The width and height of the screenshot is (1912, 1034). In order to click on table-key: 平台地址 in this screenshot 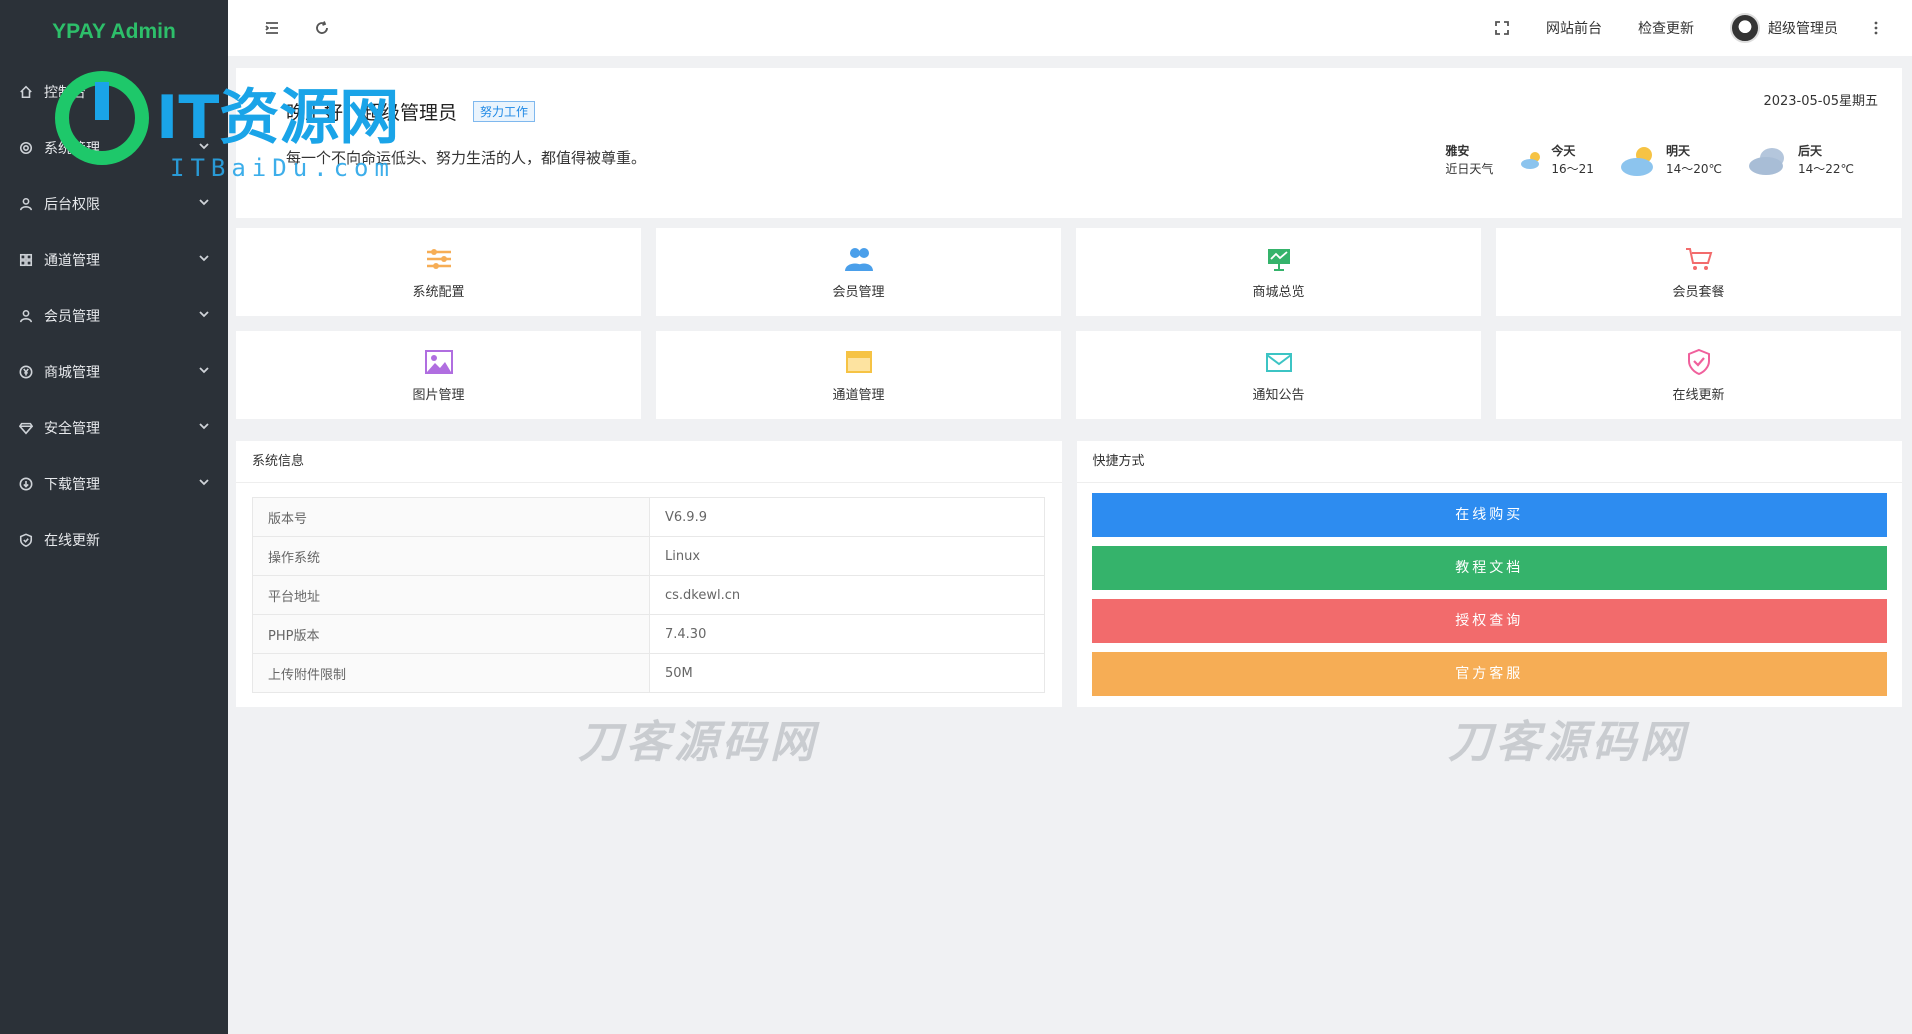, I will do `click(451, 595)`.